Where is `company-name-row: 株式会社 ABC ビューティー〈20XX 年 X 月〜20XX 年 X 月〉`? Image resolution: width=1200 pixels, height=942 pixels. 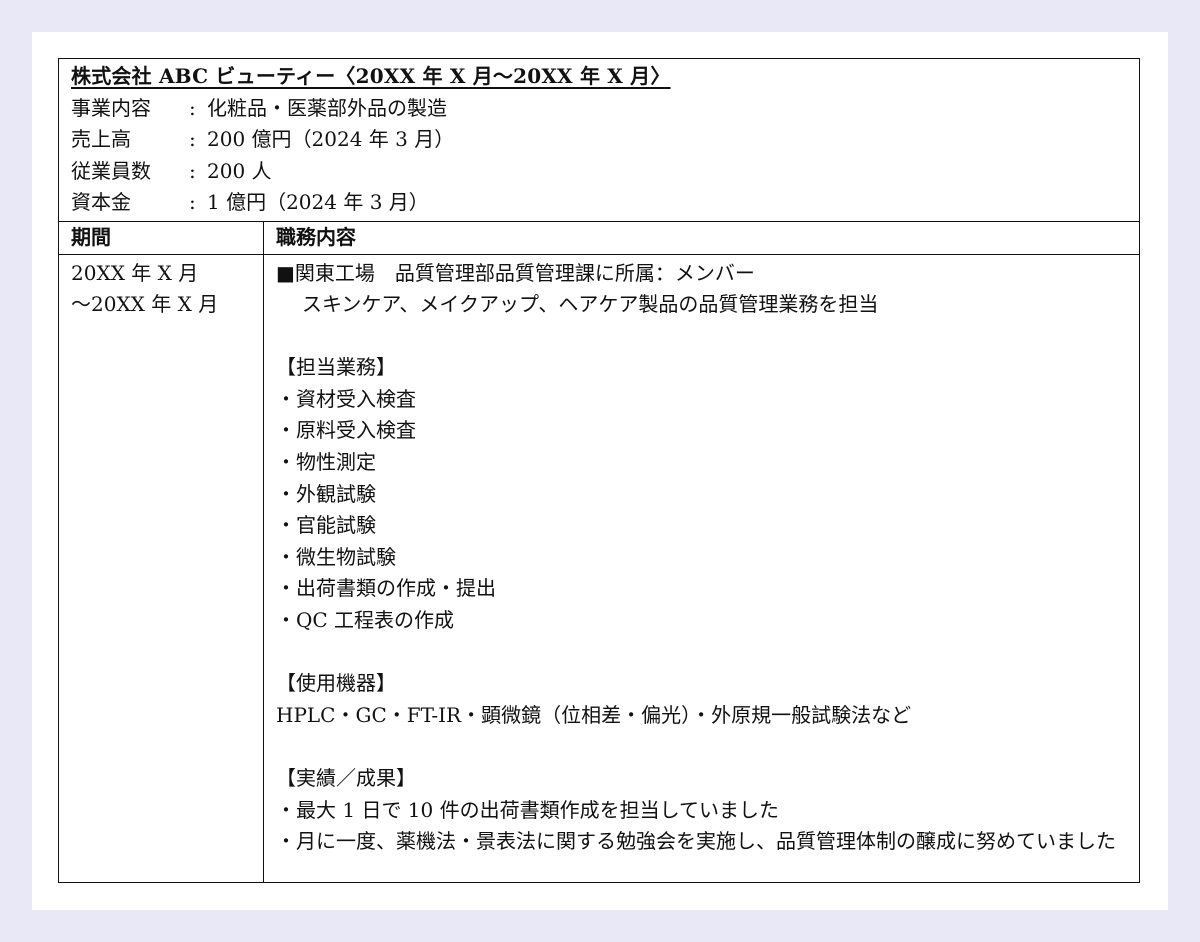
company-name-row: 株式会社 ABC ビューティー〈20XX 年 X 月〜20XX 年 X 月〉 is located at coordinates (600, 77).